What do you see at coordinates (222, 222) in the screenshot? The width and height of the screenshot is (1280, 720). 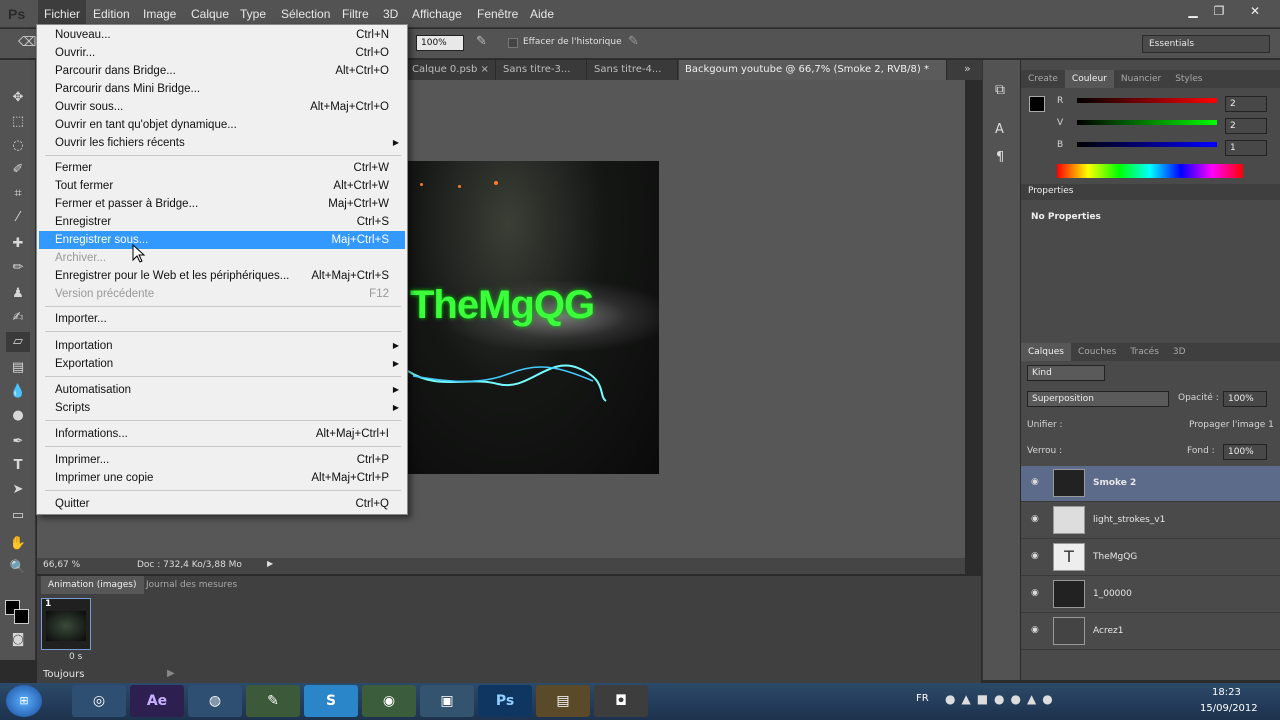 I see `menu-item-enregistrer: Enregistrer Ctrl+S` at bounding box center [222, 222].